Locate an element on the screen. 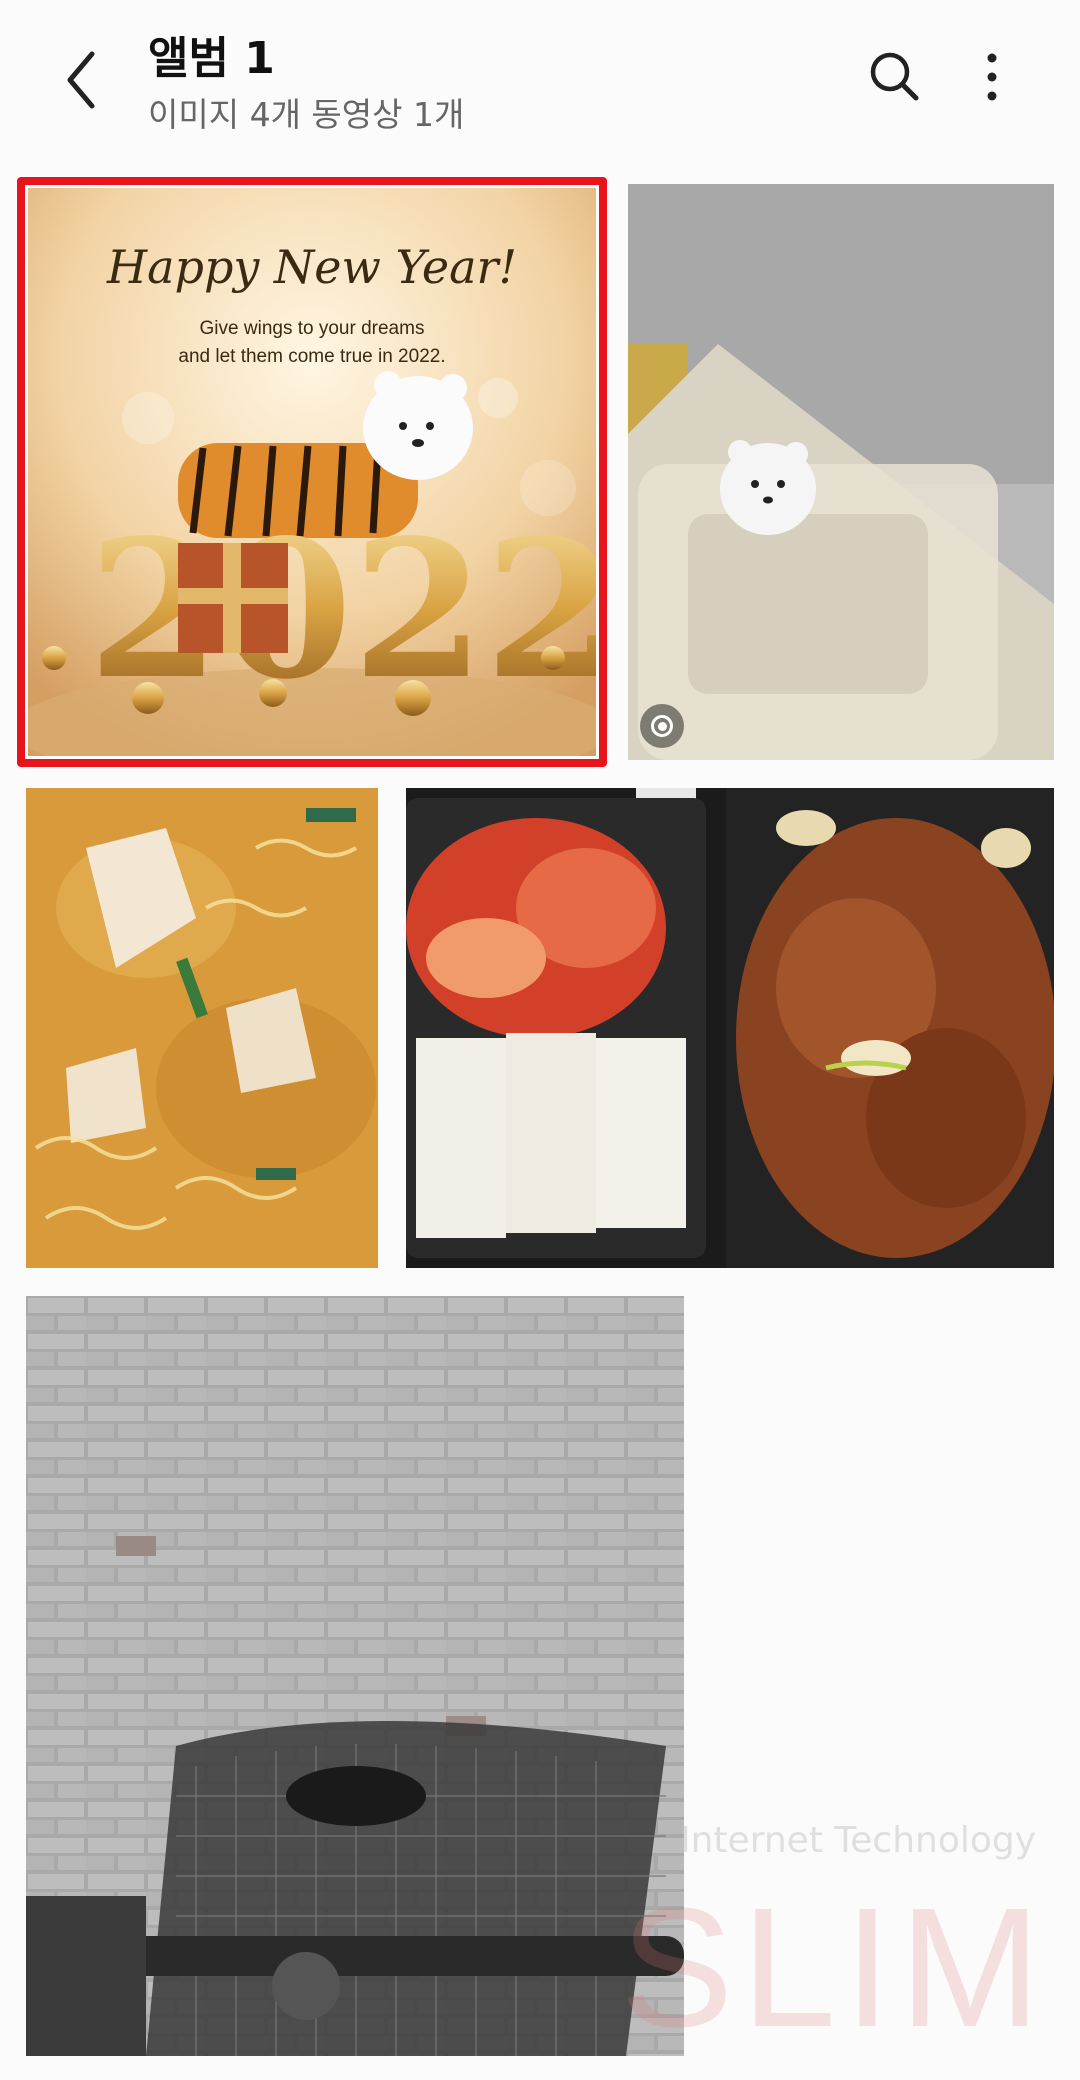 This screenshot has width=1080, height=2080. search-button is located at coordinates (895, 77).